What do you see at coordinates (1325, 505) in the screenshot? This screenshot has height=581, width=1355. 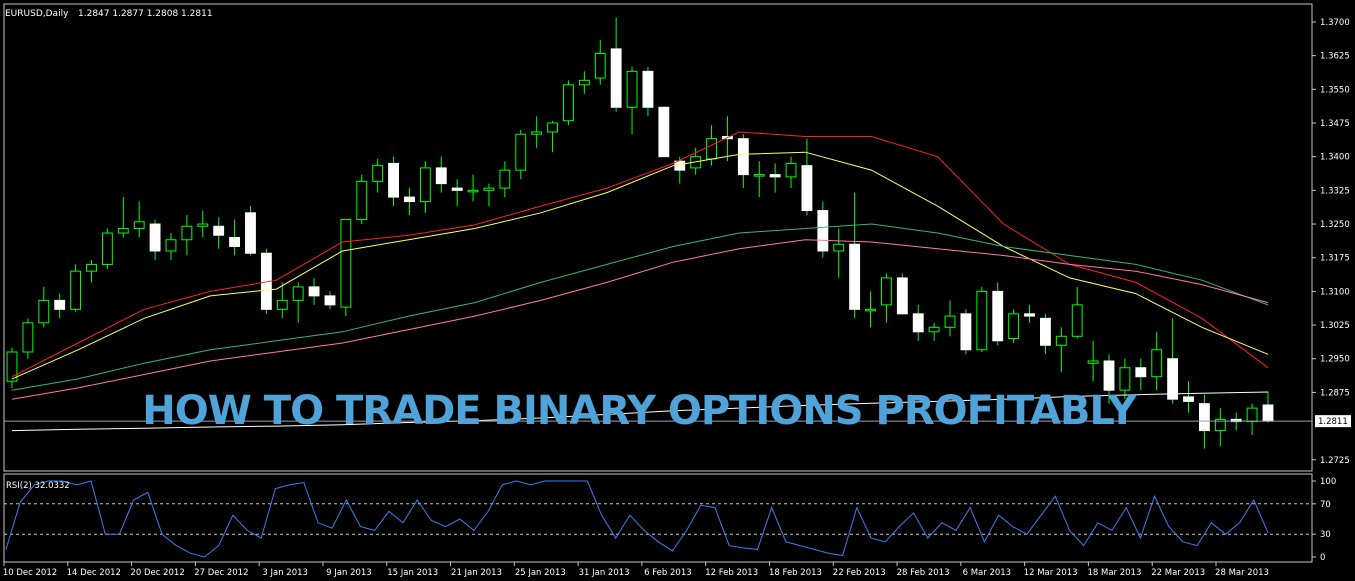 I see `rsi-tick-label: 70` at bounding box center [1325, 505].